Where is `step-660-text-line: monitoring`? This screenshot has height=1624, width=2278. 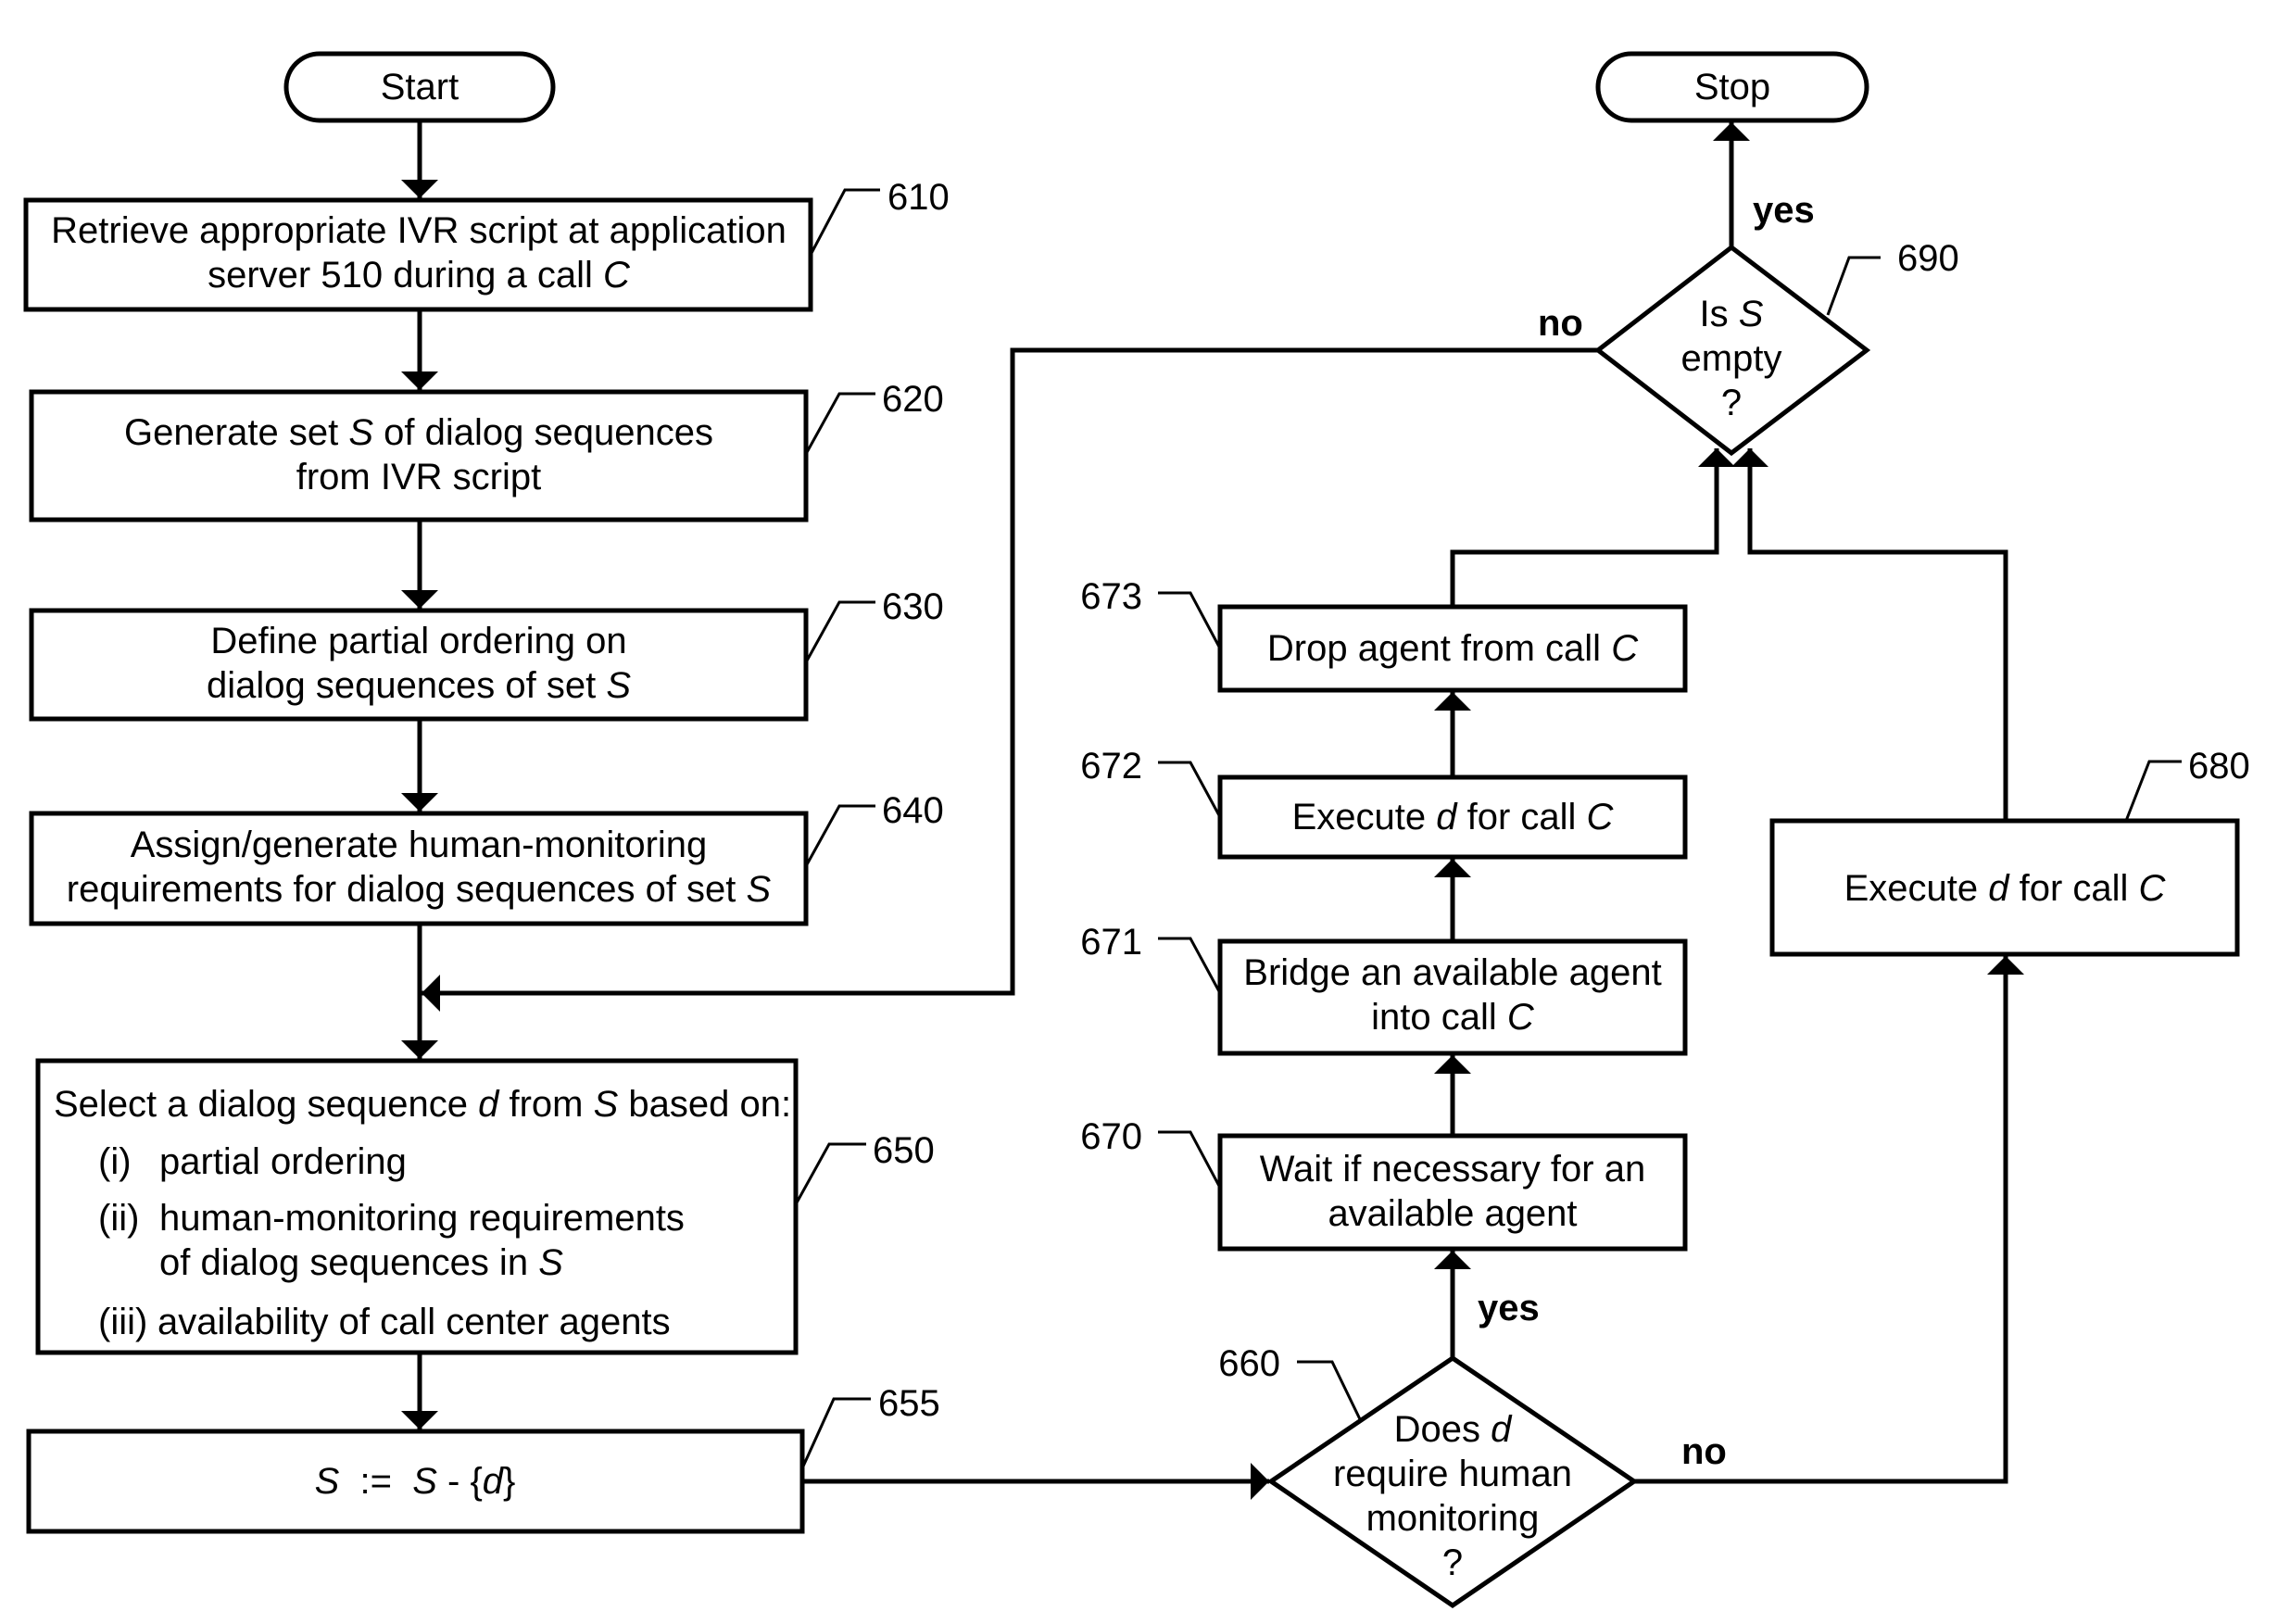 step-660-text-line: monitoring is located at coordinates (1453, 1518).